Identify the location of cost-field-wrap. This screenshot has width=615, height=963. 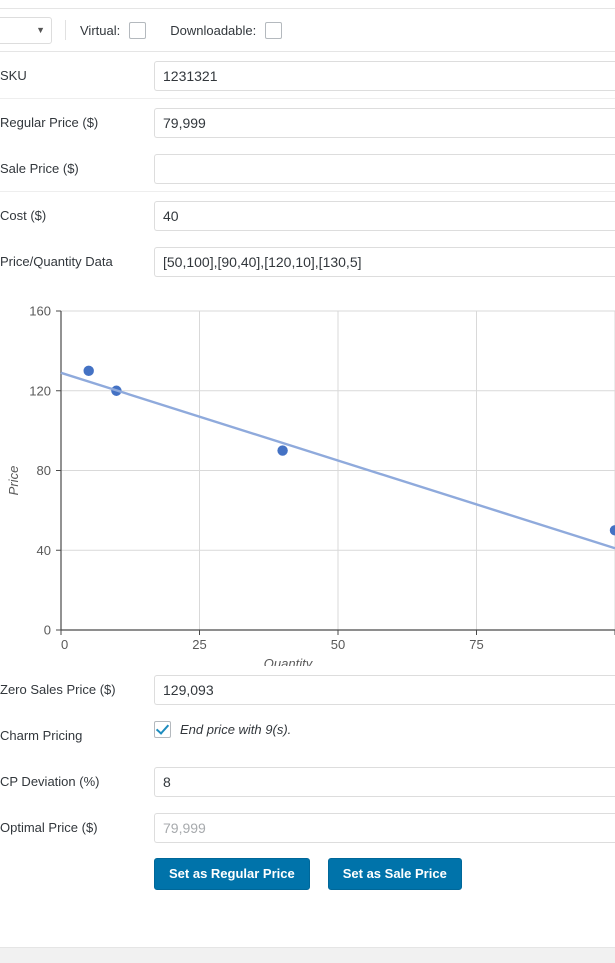
(384, 211).